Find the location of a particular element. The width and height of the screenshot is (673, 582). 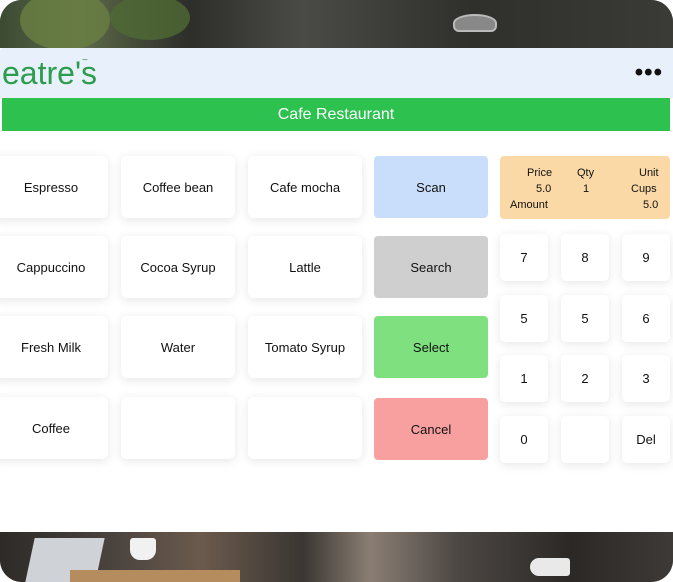

qty-value: 1 is located at coordinates (586, 189).